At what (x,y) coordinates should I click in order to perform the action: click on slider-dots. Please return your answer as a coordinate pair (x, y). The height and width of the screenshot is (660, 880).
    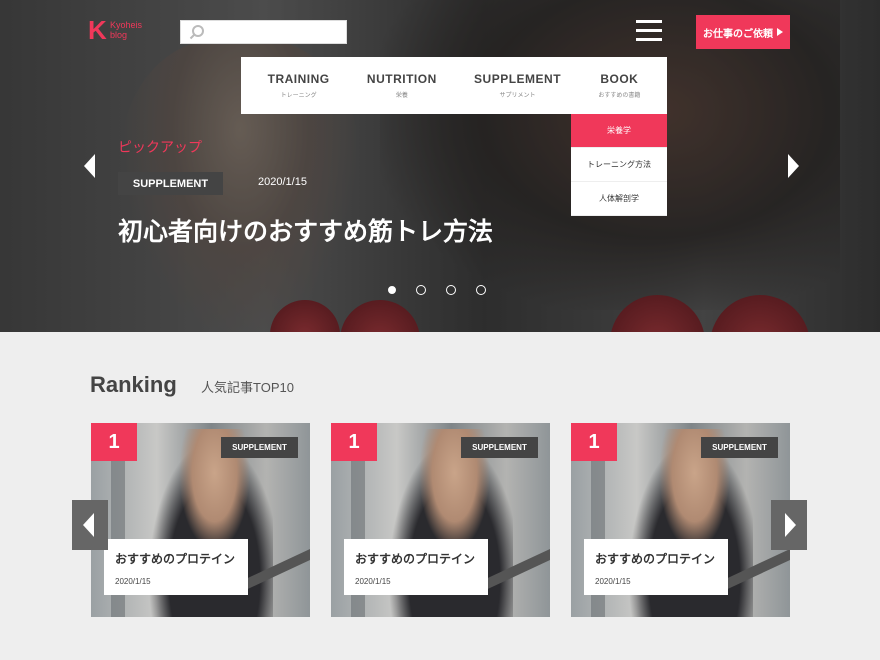
    Looking at the image, I should click on (437, 290).